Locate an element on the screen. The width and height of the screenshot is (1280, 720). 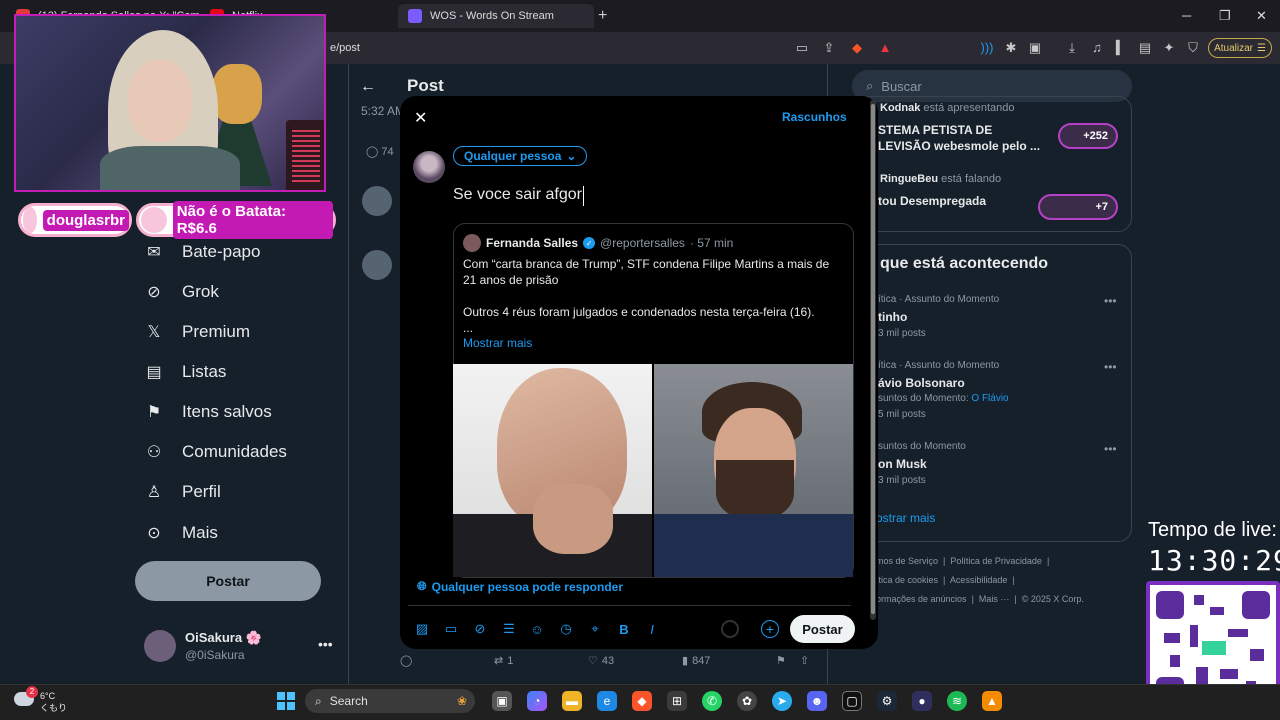
close-window-icon: ✕ is located at coordinates (1261, 16).